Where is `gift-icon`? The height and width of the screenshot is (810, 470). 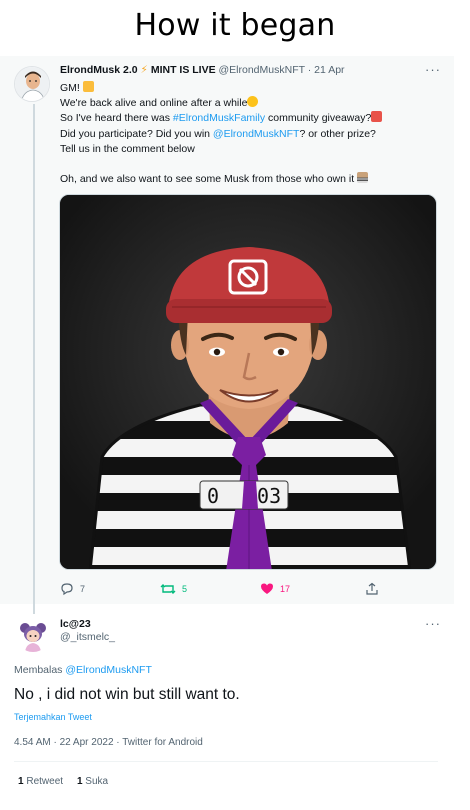 gift-icon is located at coordinates (377, 117).